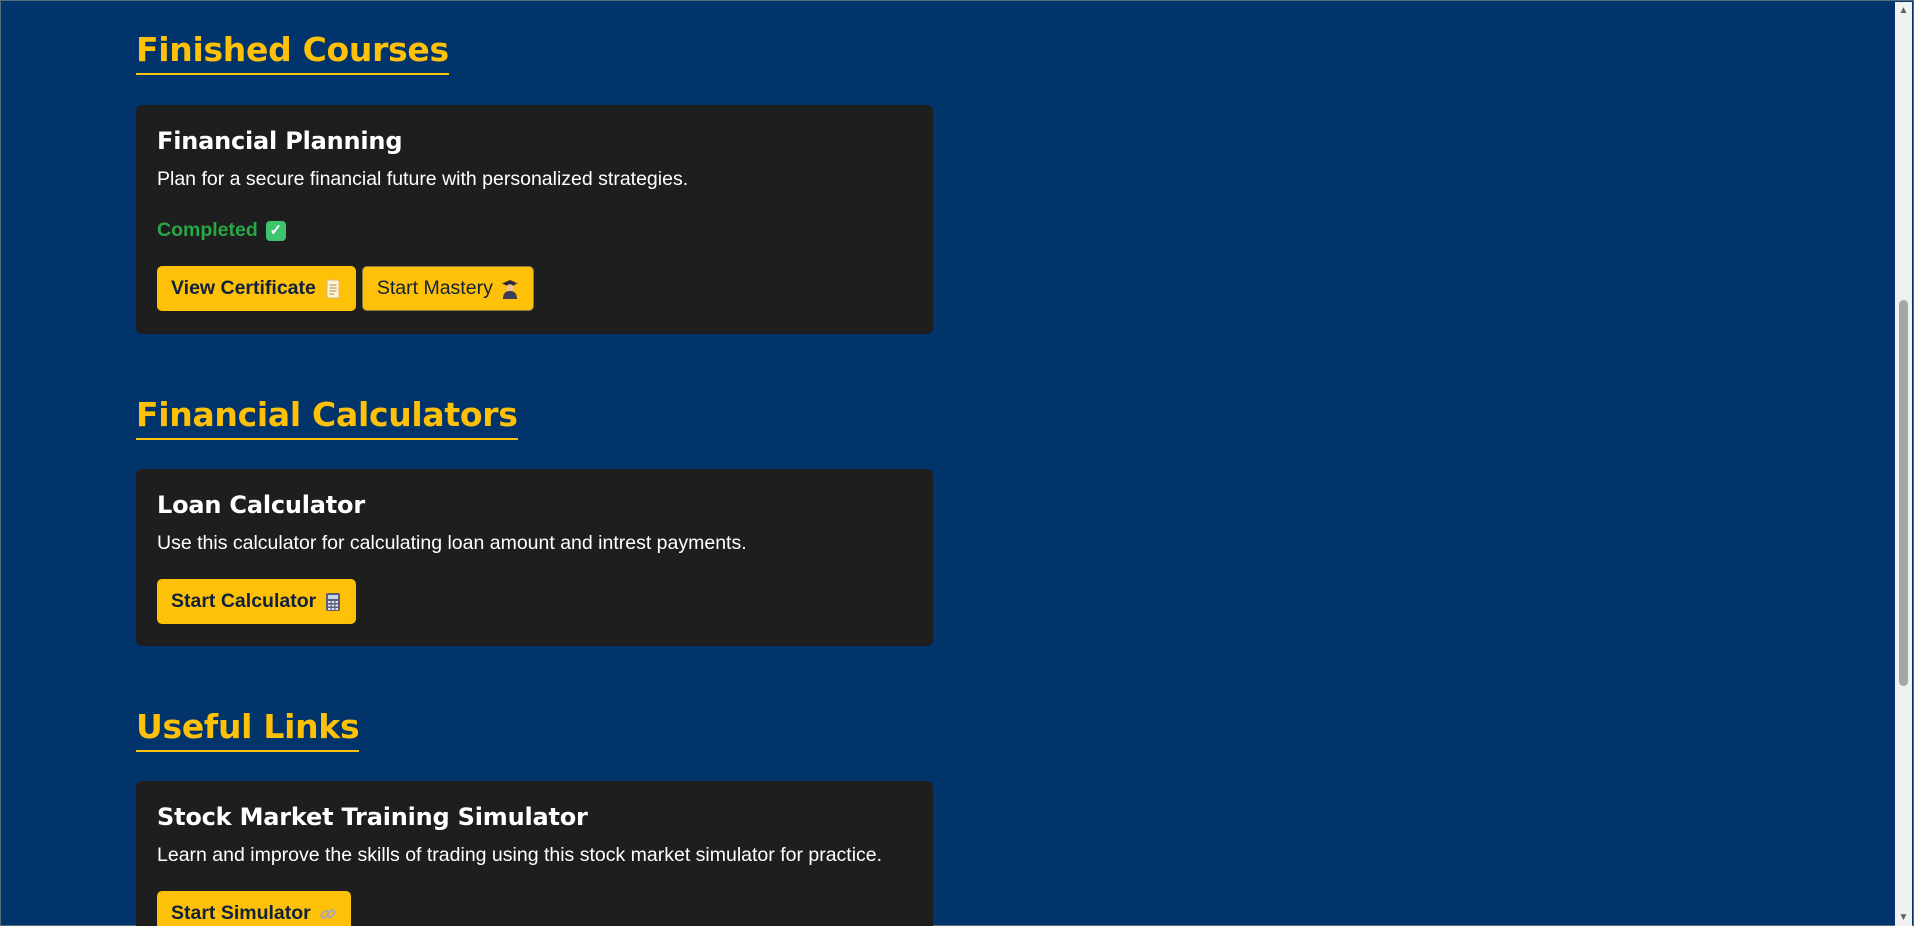 The image size is (1914, 926). What do you see at coordinates (510, 289) in the screenshot?
I see `graduate-icon` at bounding box center [510, 289].